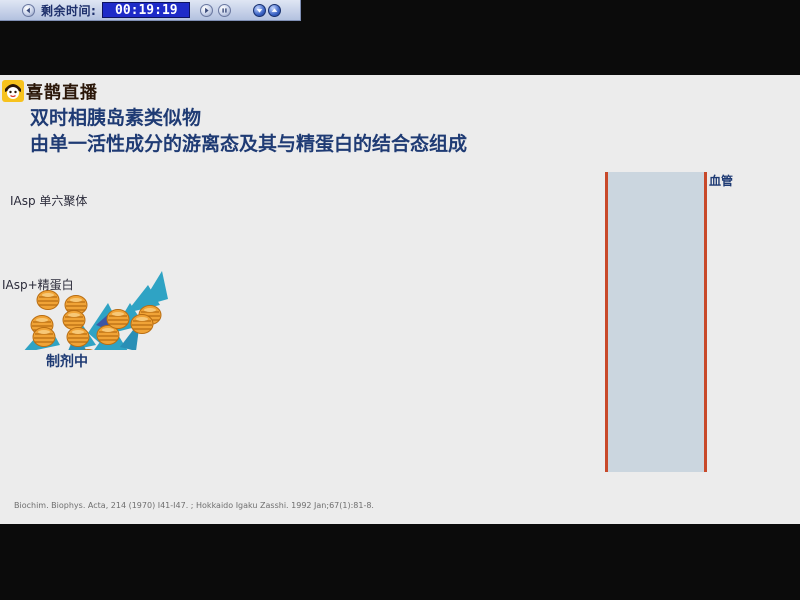  Describe the element at coordinates (49, 201) in the screenshot. I see `hexamer-label: IAsp 单六聚体` at that location.